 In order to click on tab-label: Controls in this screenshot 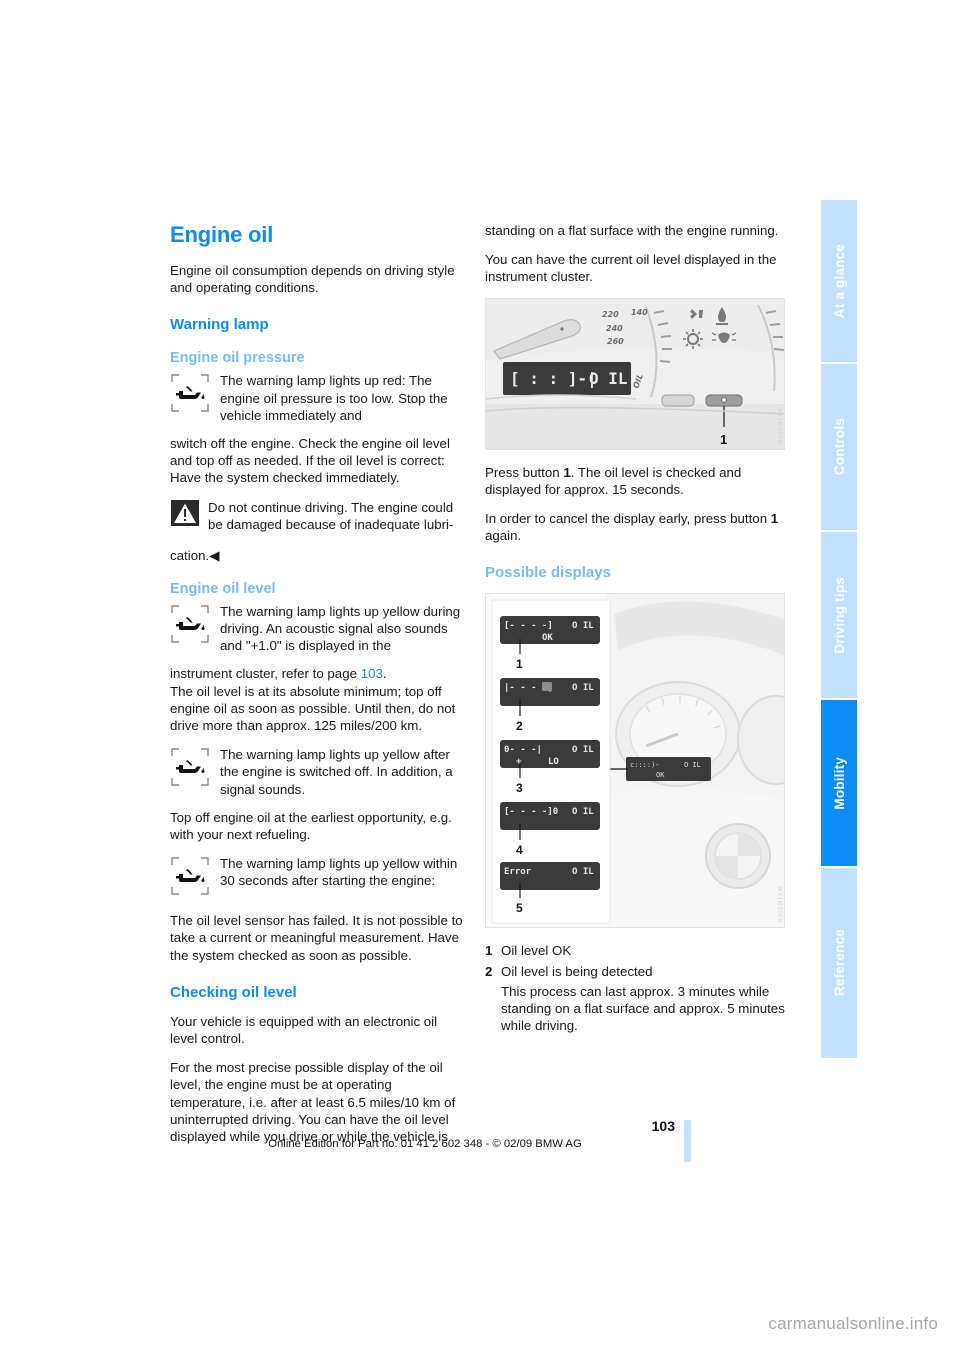, I will do `click(839, 447)`.